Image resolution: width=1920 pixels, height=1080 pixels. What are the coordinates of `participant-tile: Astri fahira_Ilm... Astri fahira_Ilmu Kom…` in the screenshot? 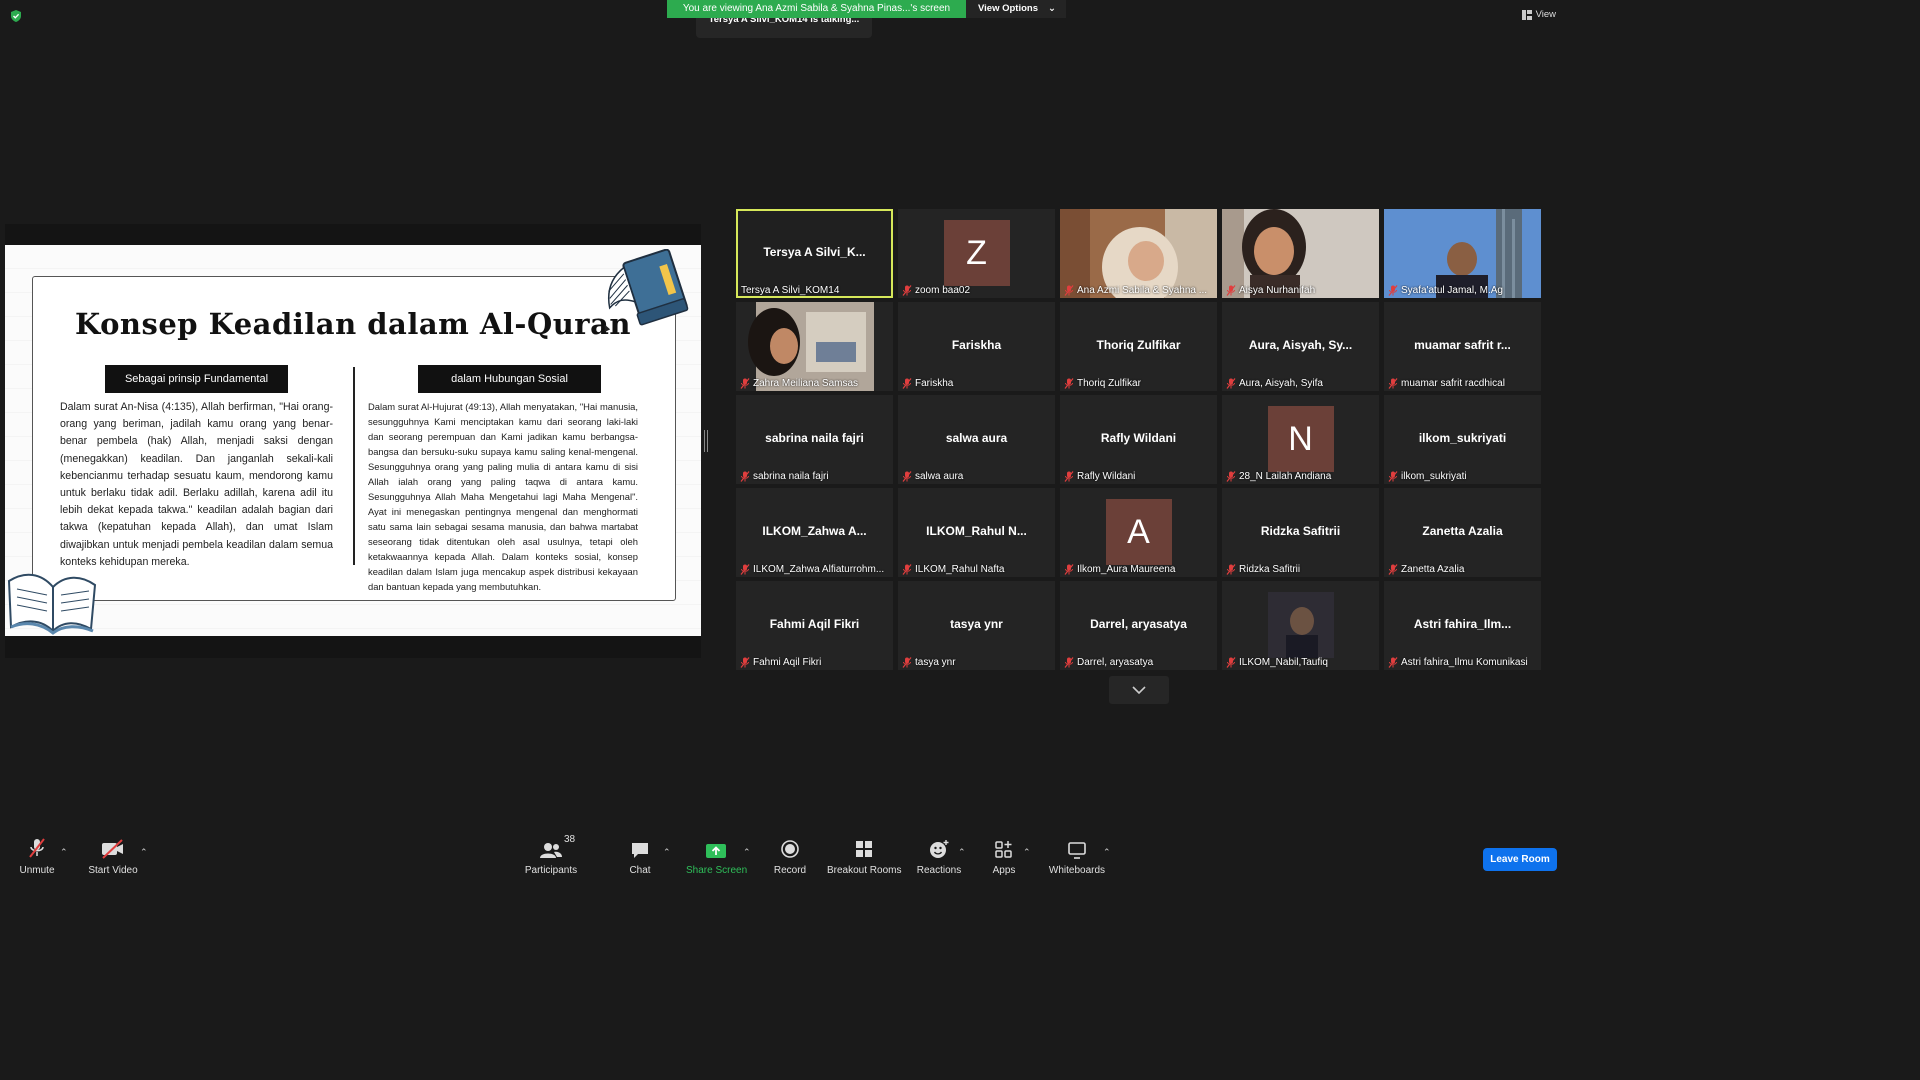 It's located at (1462, 625).